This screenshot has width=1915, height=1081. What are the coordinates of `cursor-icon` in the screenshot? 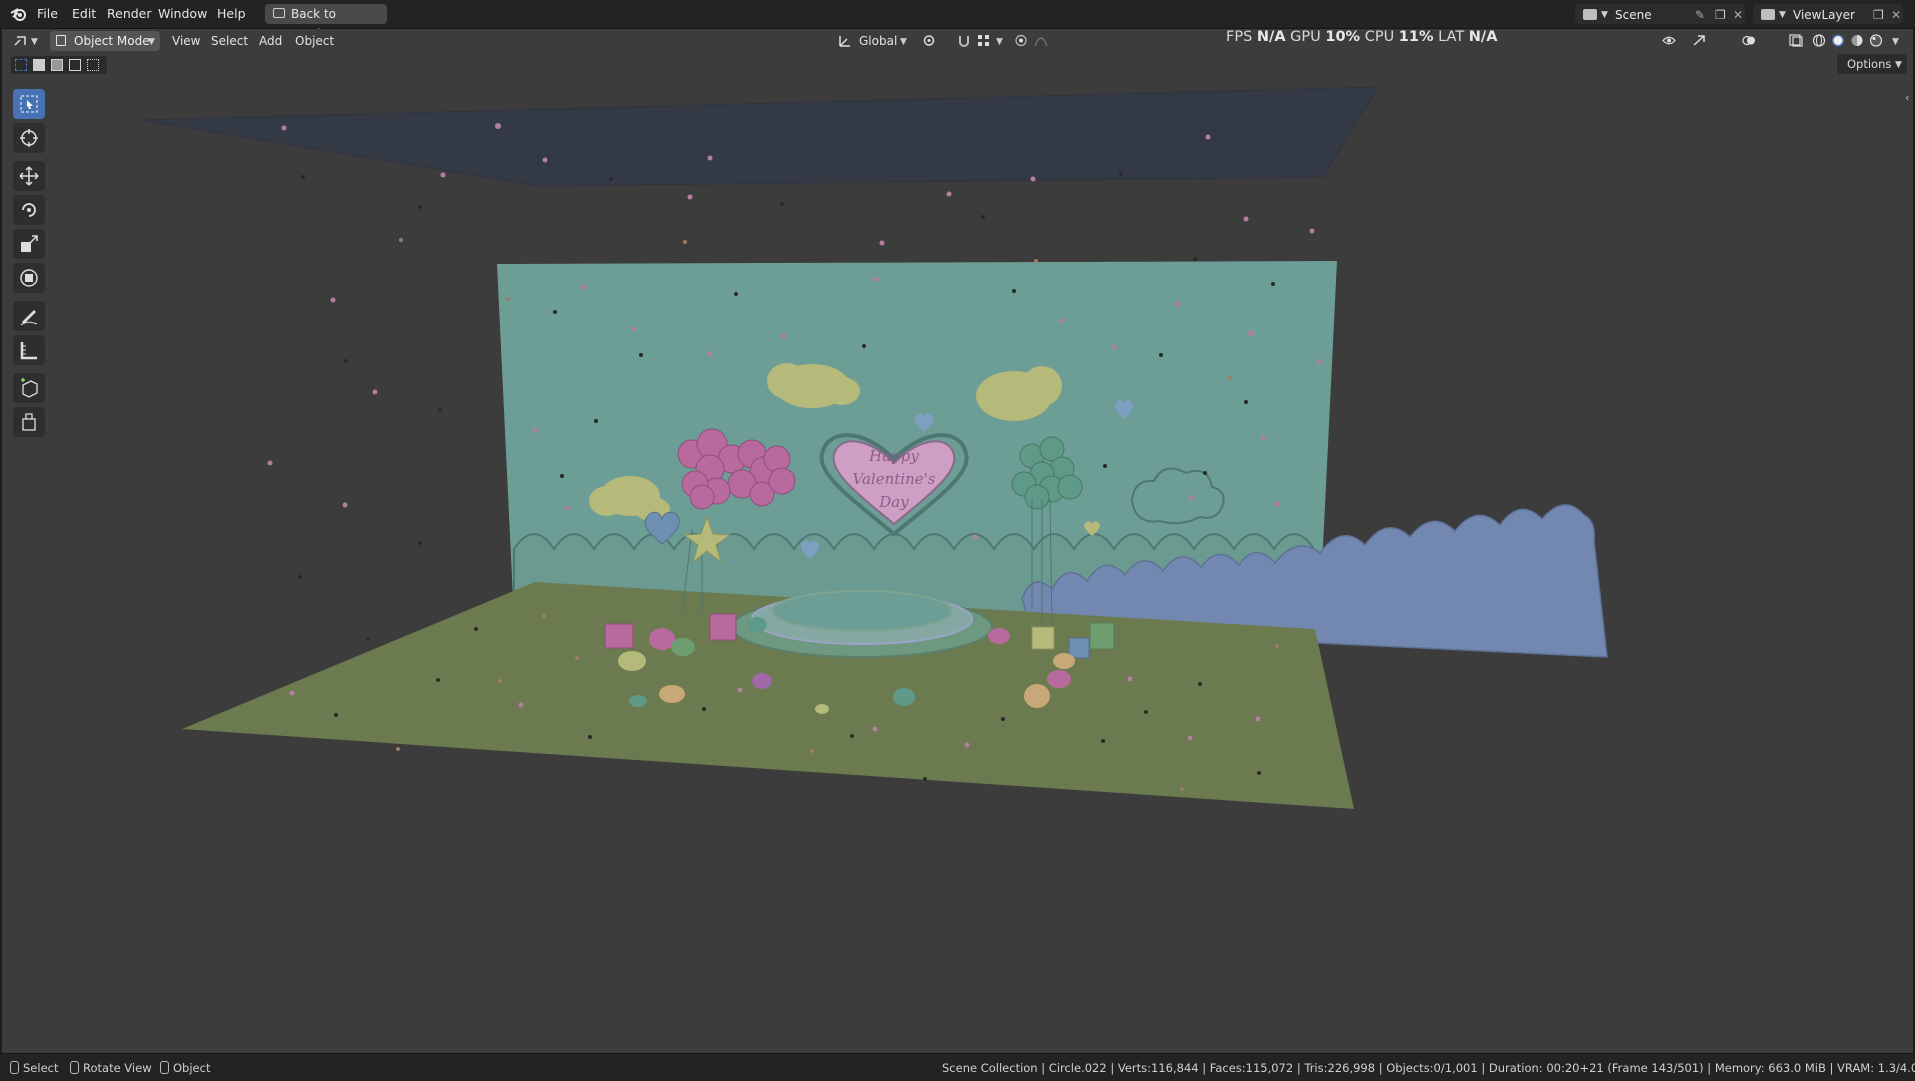 It's located at (29, 138).